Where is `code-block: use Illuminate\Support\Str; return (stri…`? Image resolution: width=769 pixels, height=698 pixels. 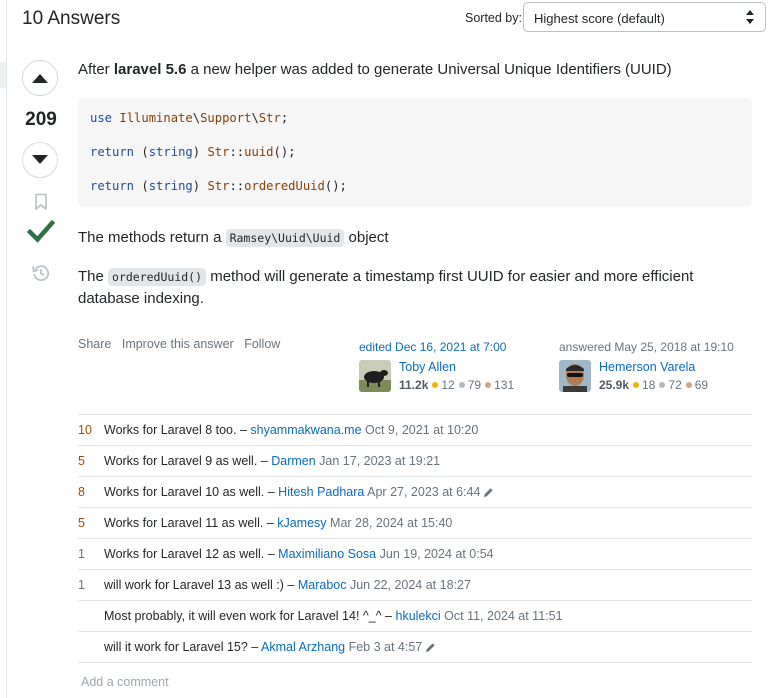 code-block: use Illuminate\Support\Str; return (stri… is located at coordinates (415, 152).